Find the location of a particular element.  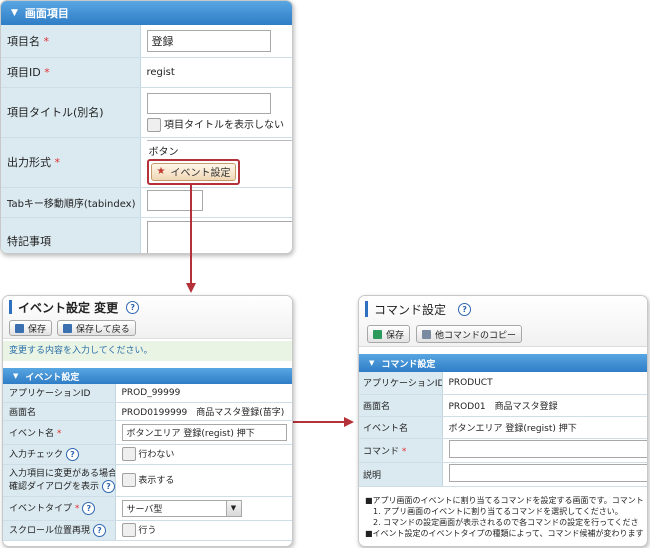

item-title-input is located at coordinates (208, 103).